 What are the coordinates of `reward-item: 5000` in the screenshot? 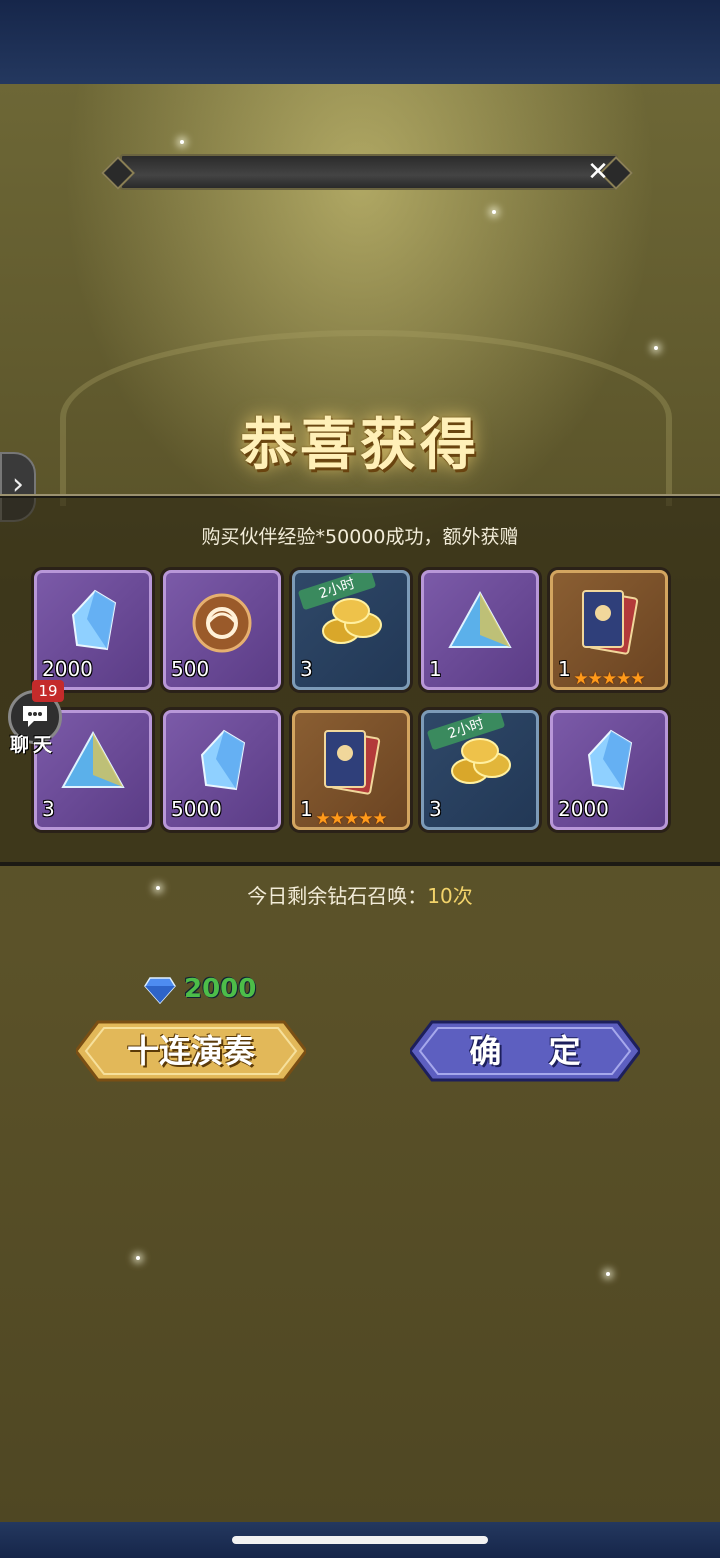 It's located at (222, 770).